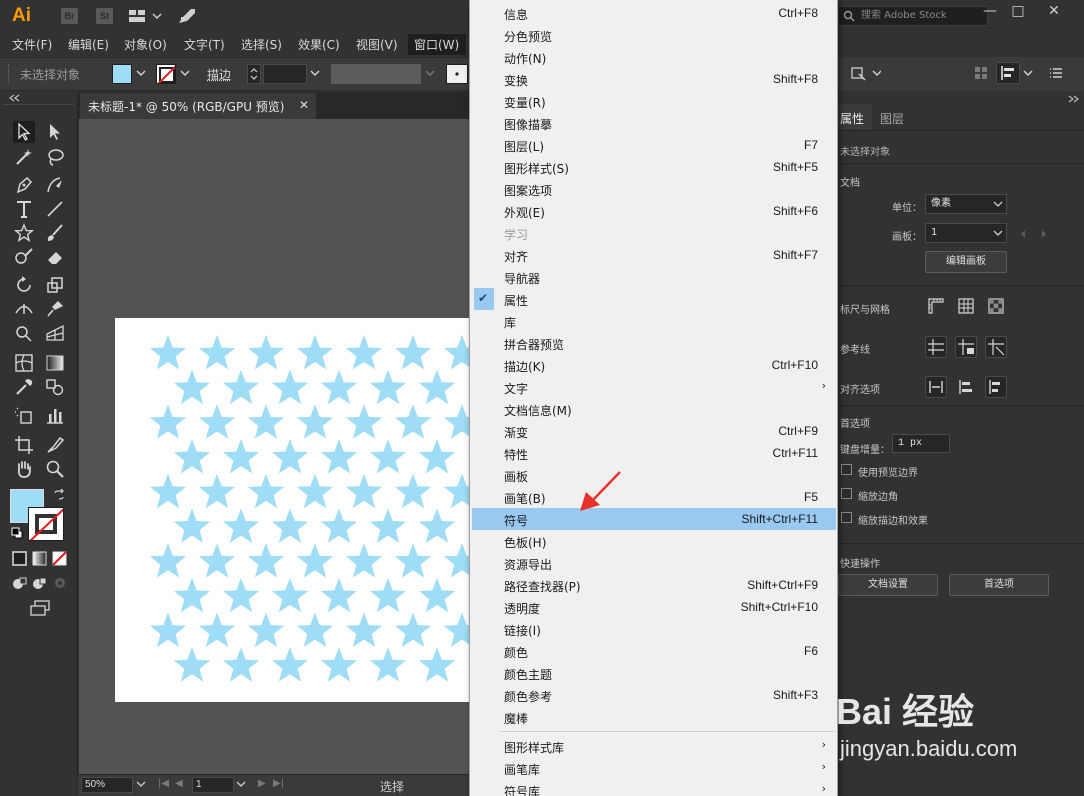 The width and height of the screenshot is (1084, 796). What do you see at coordinates (654, 321) in the screenshot?
I see `menu-item: 库` at bounding box center [654, 321].